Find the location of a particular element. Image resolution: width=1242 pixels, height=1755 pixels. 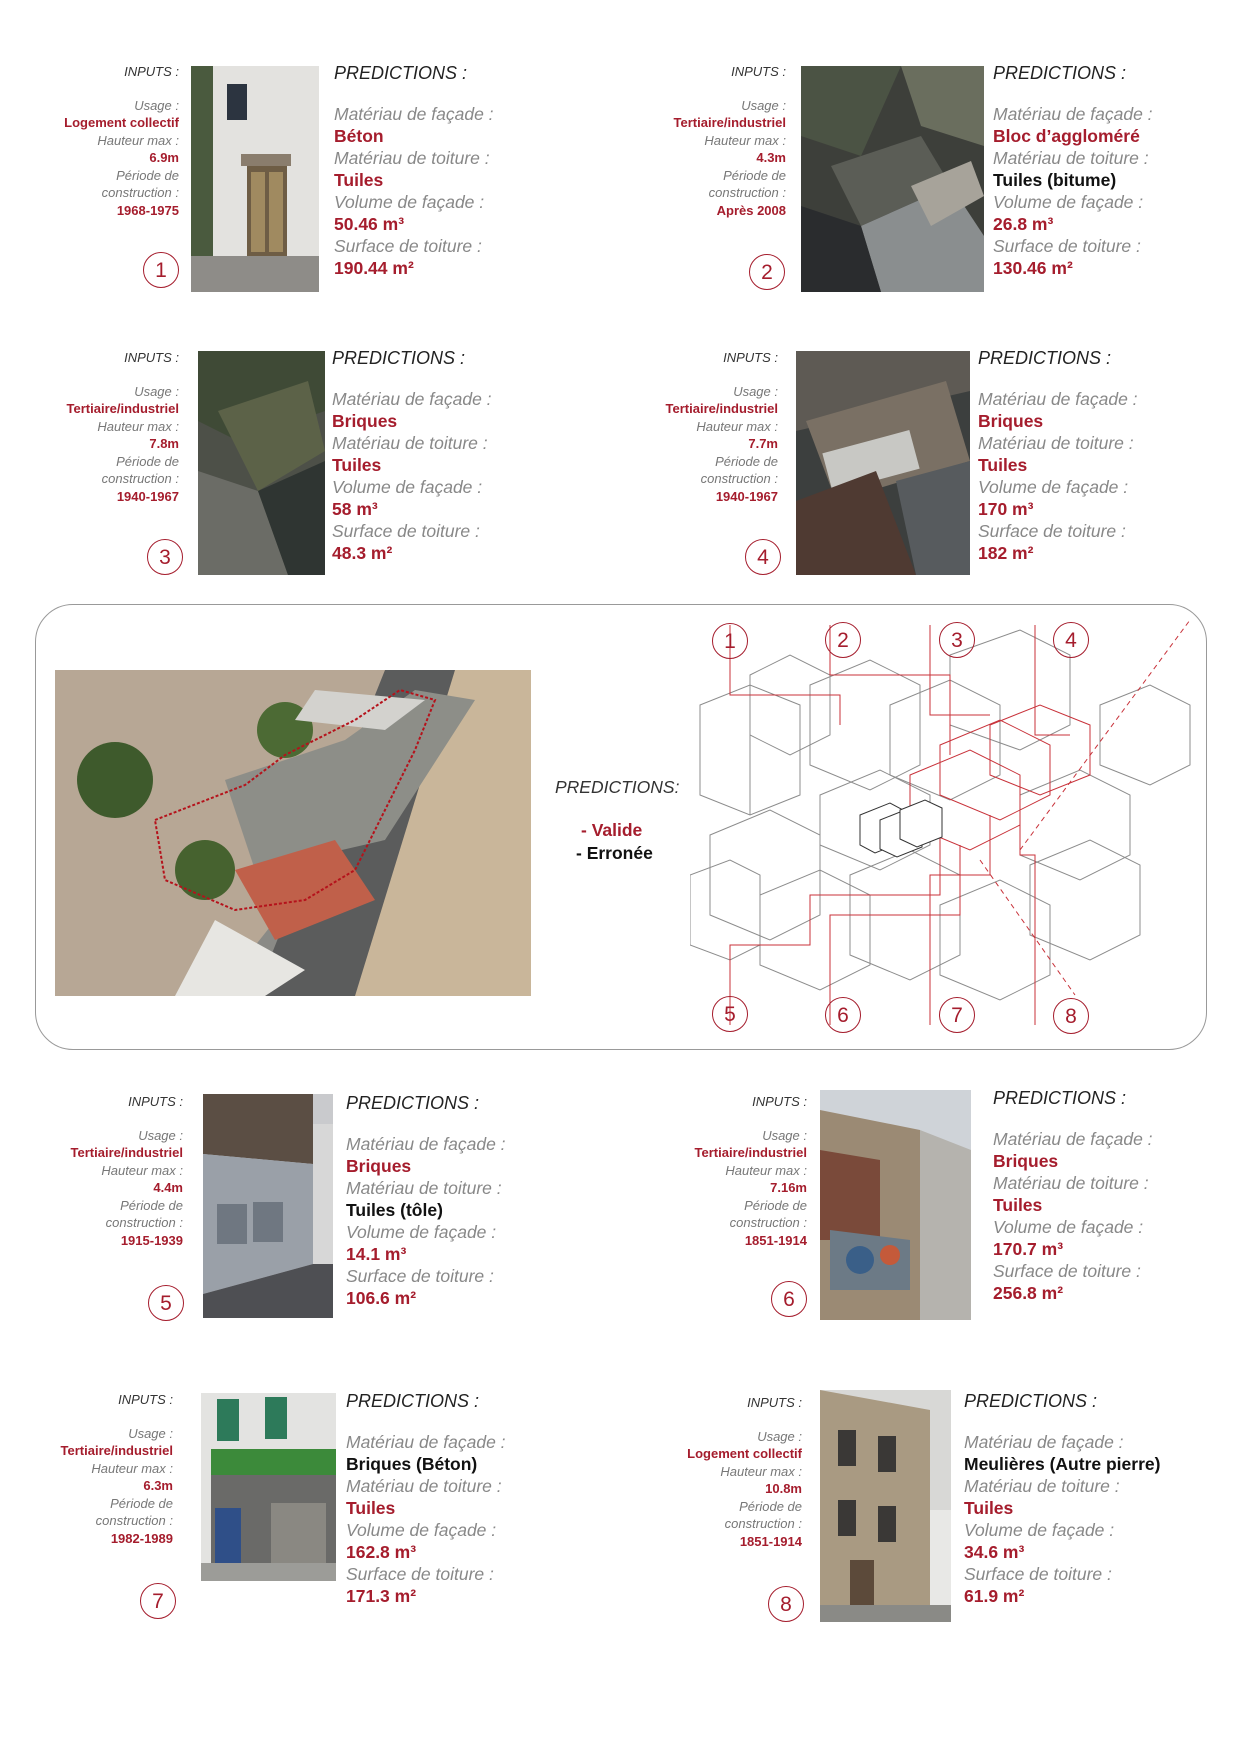

card-2-number-badge: 2 is located at coordinates (767, 272).